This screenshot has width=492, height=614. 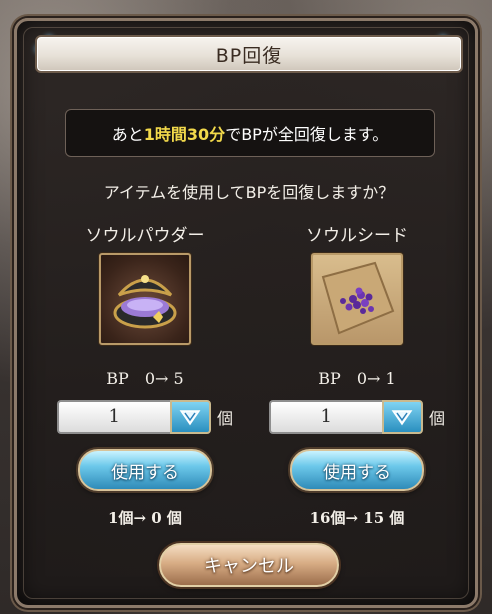 What do you see at coordinates (145, 470) in the screenshot?
I see `use-soul-powder-button: 使用する` at bounding box center [145, 470].